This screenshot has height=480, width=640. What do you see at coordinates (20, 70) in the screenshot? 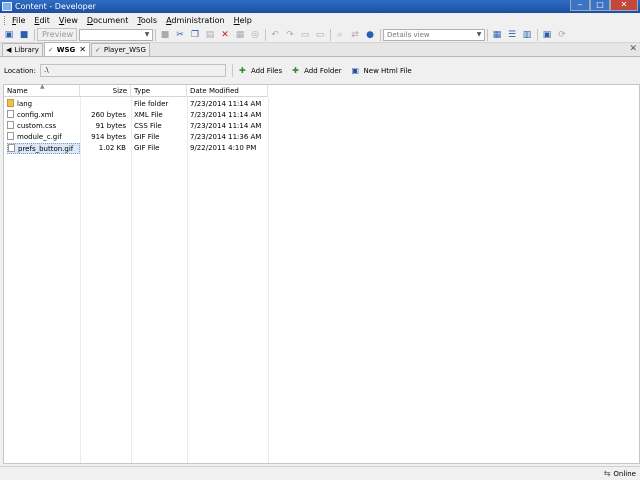
I see `location-label: Location:` at bounding box center [20, 70].